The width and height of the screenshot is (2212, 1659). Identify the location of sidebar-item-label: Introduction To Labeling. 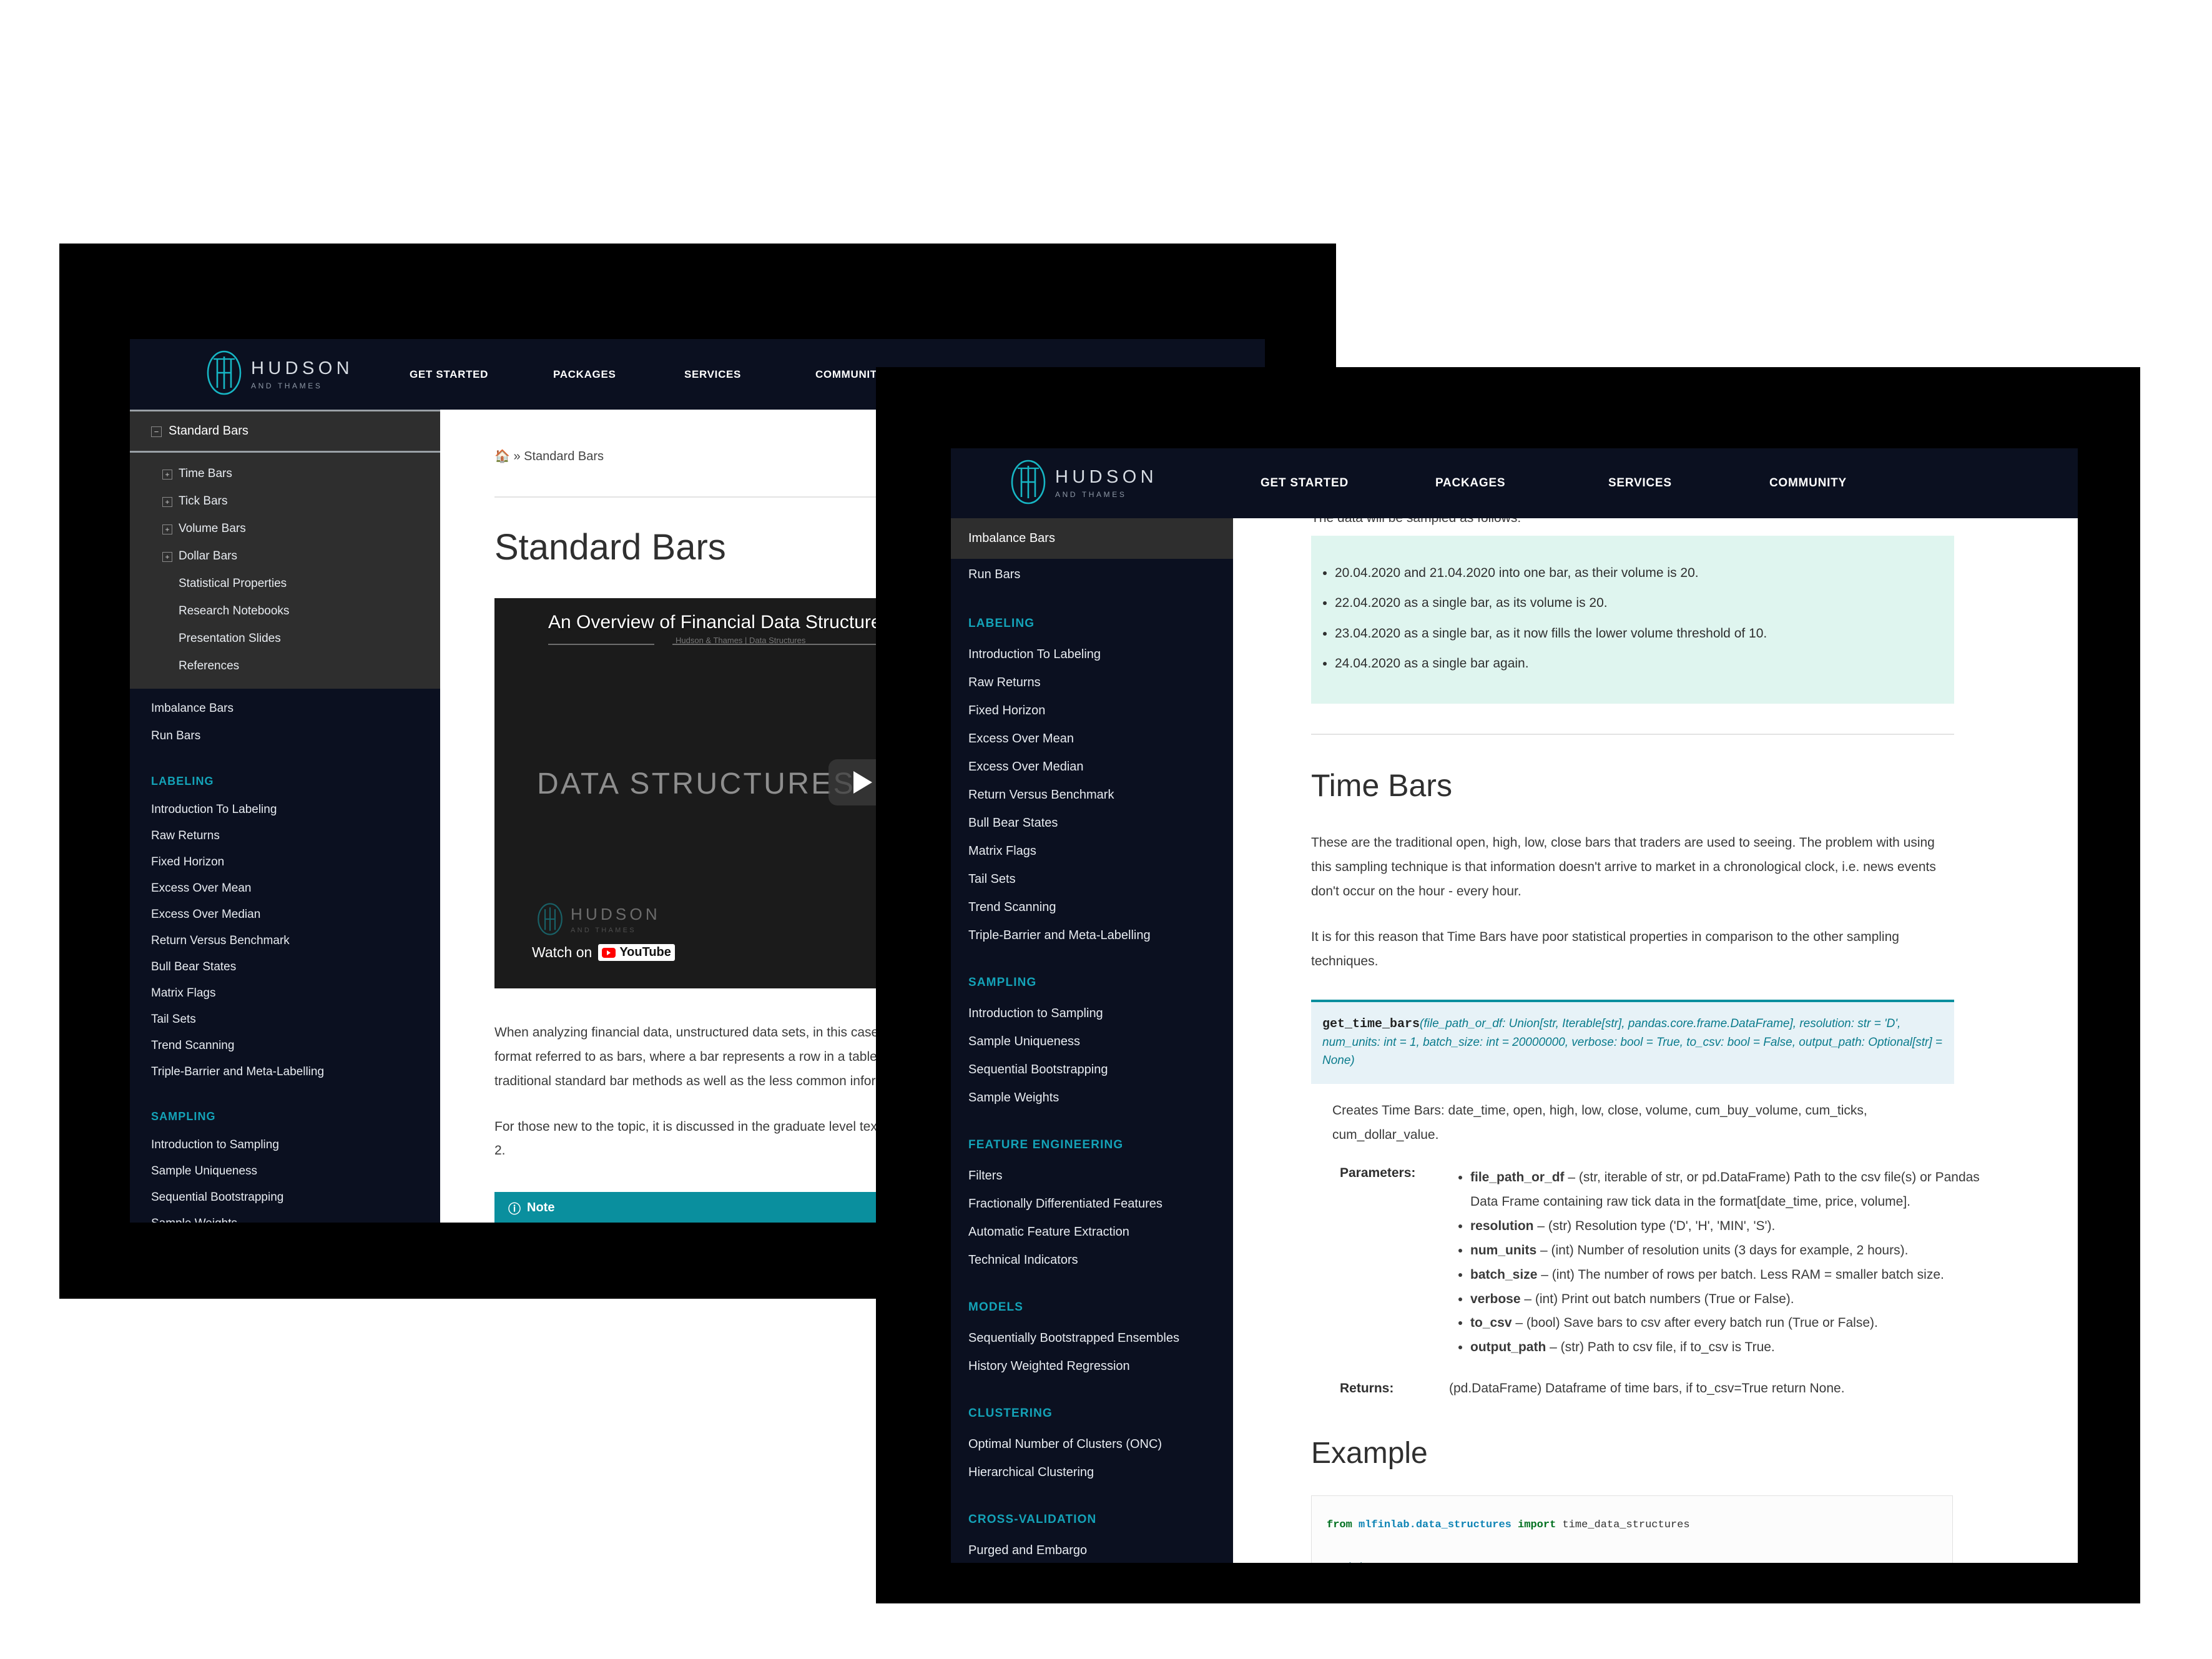
(1034, 654).